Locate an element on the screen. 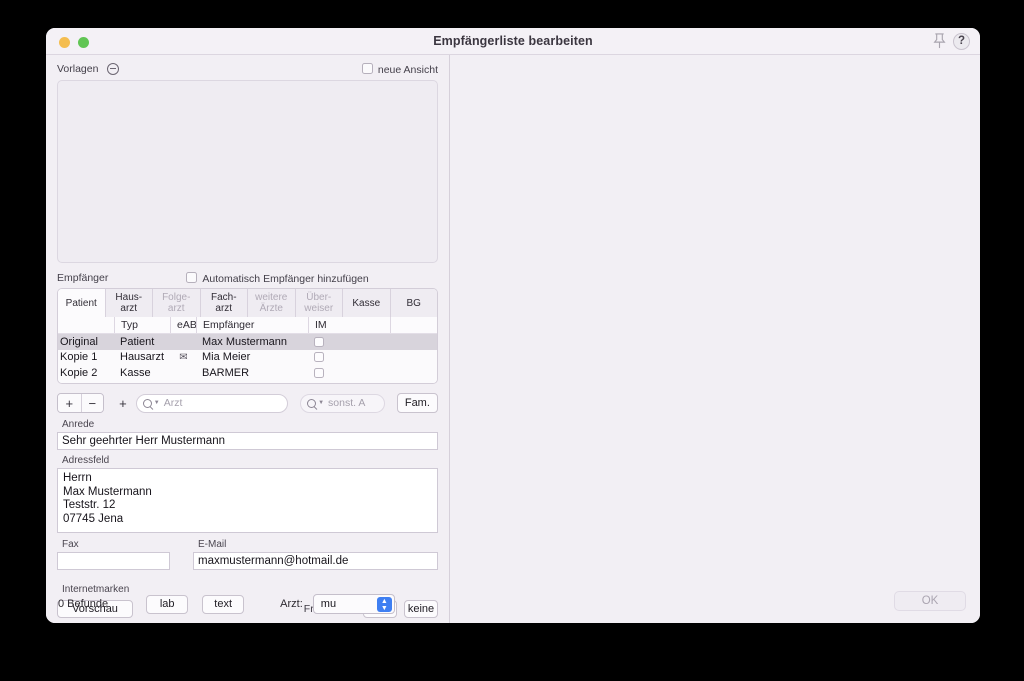 This screenshot has width=1024, height=681. ok-button: OK is located at coordinates (930, 601).